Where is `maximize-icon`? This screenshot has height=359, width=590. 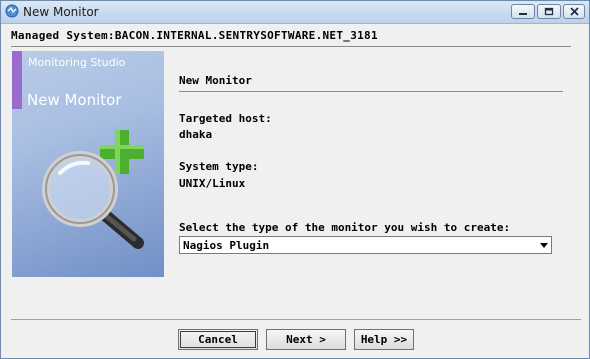 maximize-icon is located at coordinates (549, 11).